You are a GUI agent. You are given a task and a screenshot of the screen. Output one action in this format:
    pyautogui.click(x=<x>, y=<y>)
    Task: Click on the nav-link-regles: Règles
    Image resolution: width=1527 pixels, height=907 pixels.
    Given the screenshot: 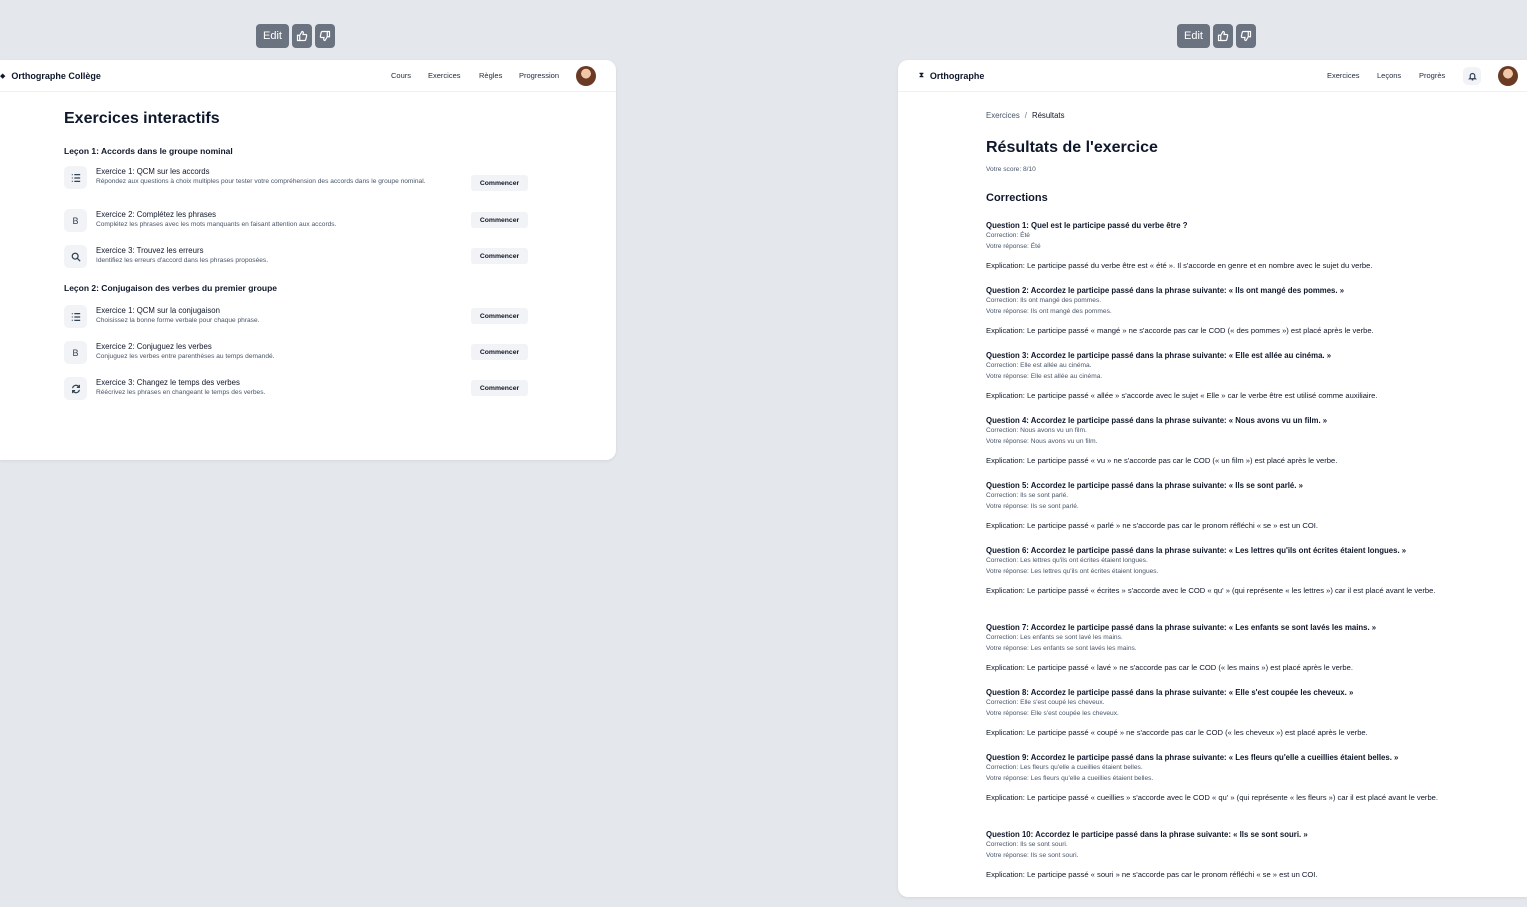 What is the action you would take?
    pyautogui.click(x=490, y=75)
    